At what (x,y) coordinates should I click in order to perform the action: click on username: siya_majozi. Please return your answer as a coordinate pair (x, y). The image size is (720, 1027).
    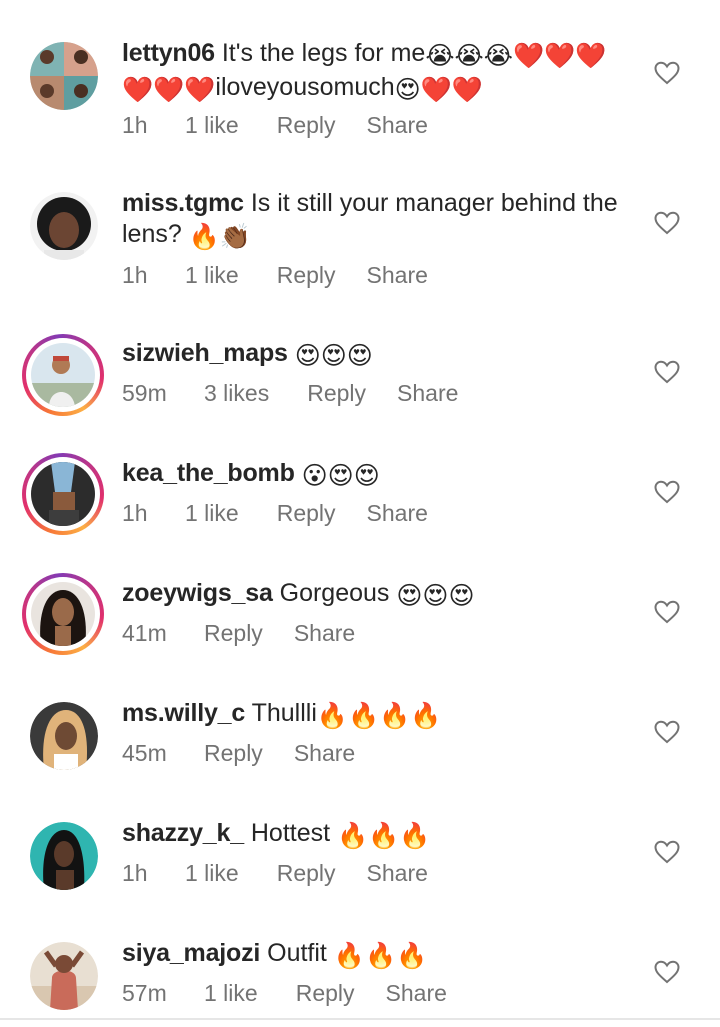
    Looking at the image, I should click on (191, 953).